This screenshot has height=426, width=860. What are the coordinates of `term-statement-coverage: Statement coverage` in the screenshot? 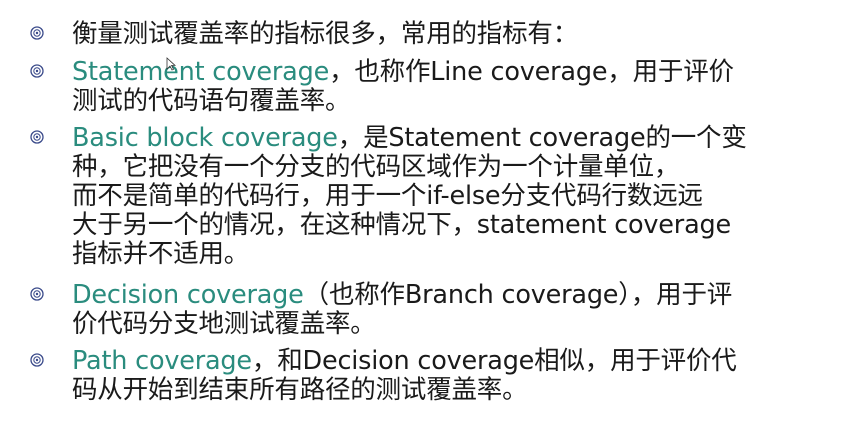 It's located at (201, 72).